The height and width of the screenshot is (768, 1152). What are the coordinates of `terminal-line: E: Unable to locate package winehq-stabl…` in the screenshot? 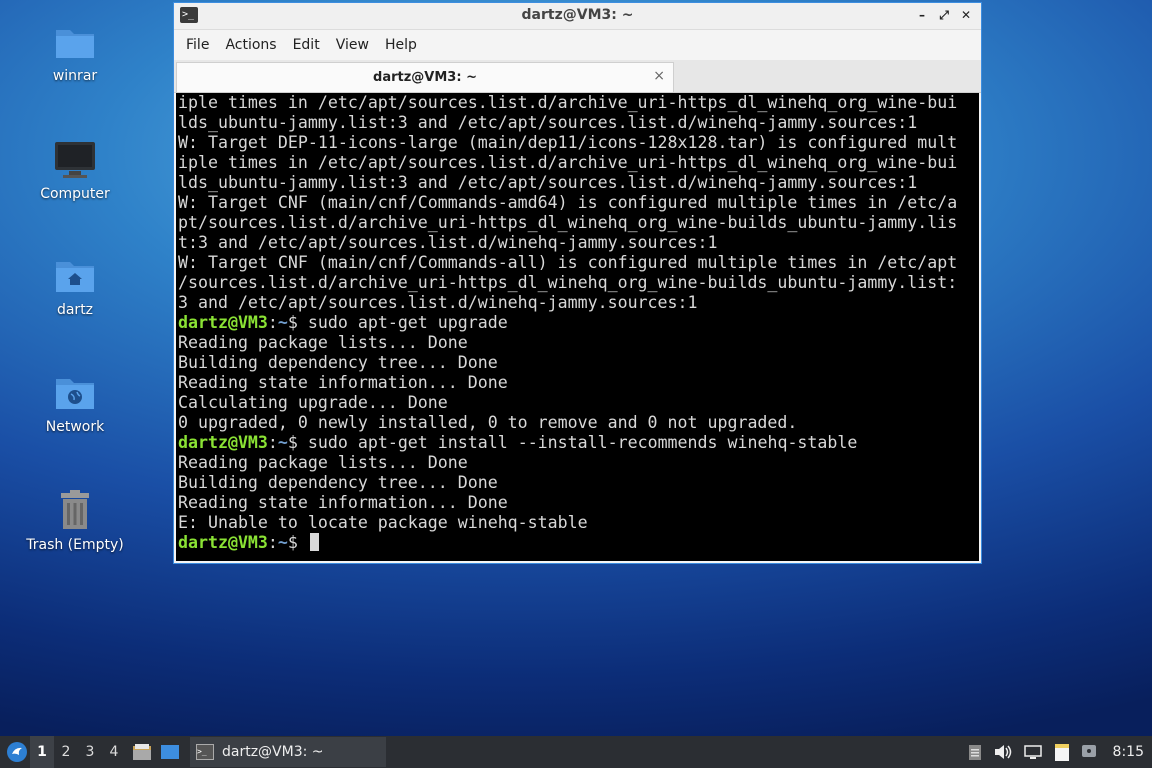 It's located at (578, 523).